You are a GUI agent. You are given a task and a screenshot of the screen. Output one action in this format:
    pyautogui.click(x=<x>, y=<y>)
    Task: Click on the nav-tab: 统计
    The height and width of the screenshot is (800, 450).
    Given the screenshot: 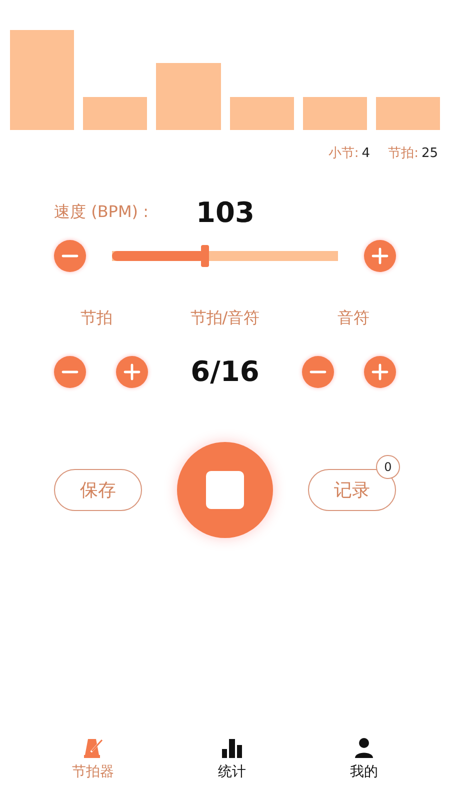 What is the action you would take?
    pyautogui.click(x=232, y=765)
    